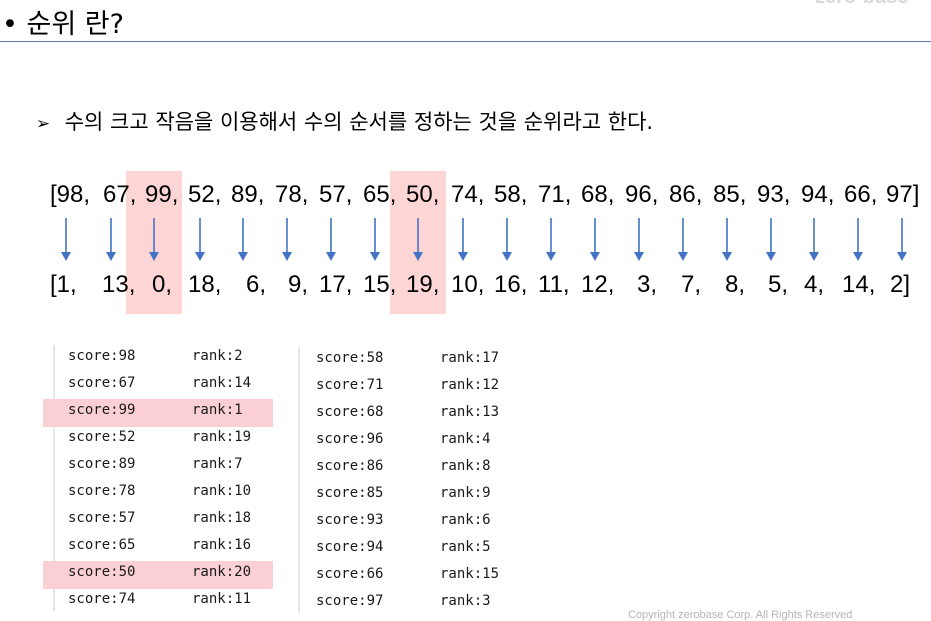  What do you see at coordinates (222, 491) in the screenshot?
I see `rank-label: rank:10` at bounding box center [222, 491].